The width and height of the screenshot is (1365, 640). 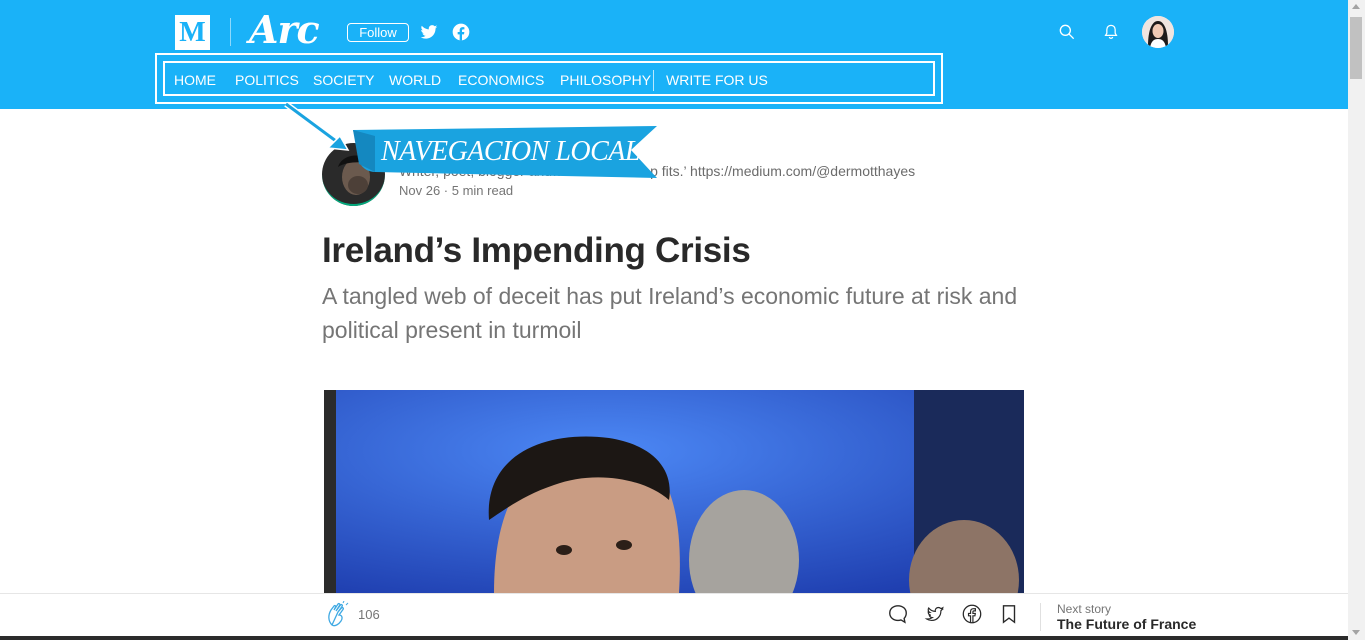 What do you see at coordinates (456, 190) in the screenshot?
I see `post-date-readtime: Nov 26 · 5 min read` at bounding box center [456, 190].